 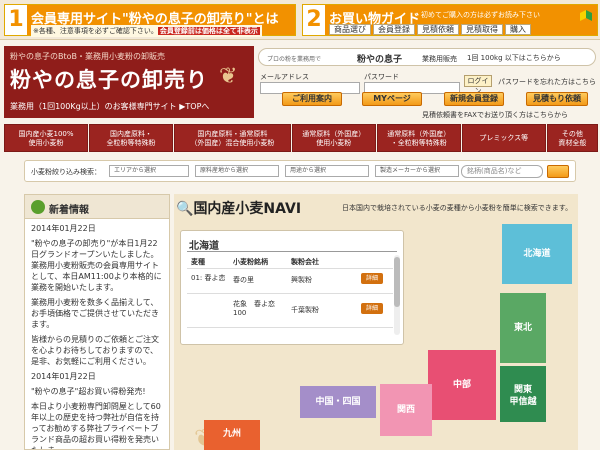 What do you see at coordinates (439, 59) in the screenshot?
I see `pill-sub: 業務用販売` at bounding box center [439, 59].